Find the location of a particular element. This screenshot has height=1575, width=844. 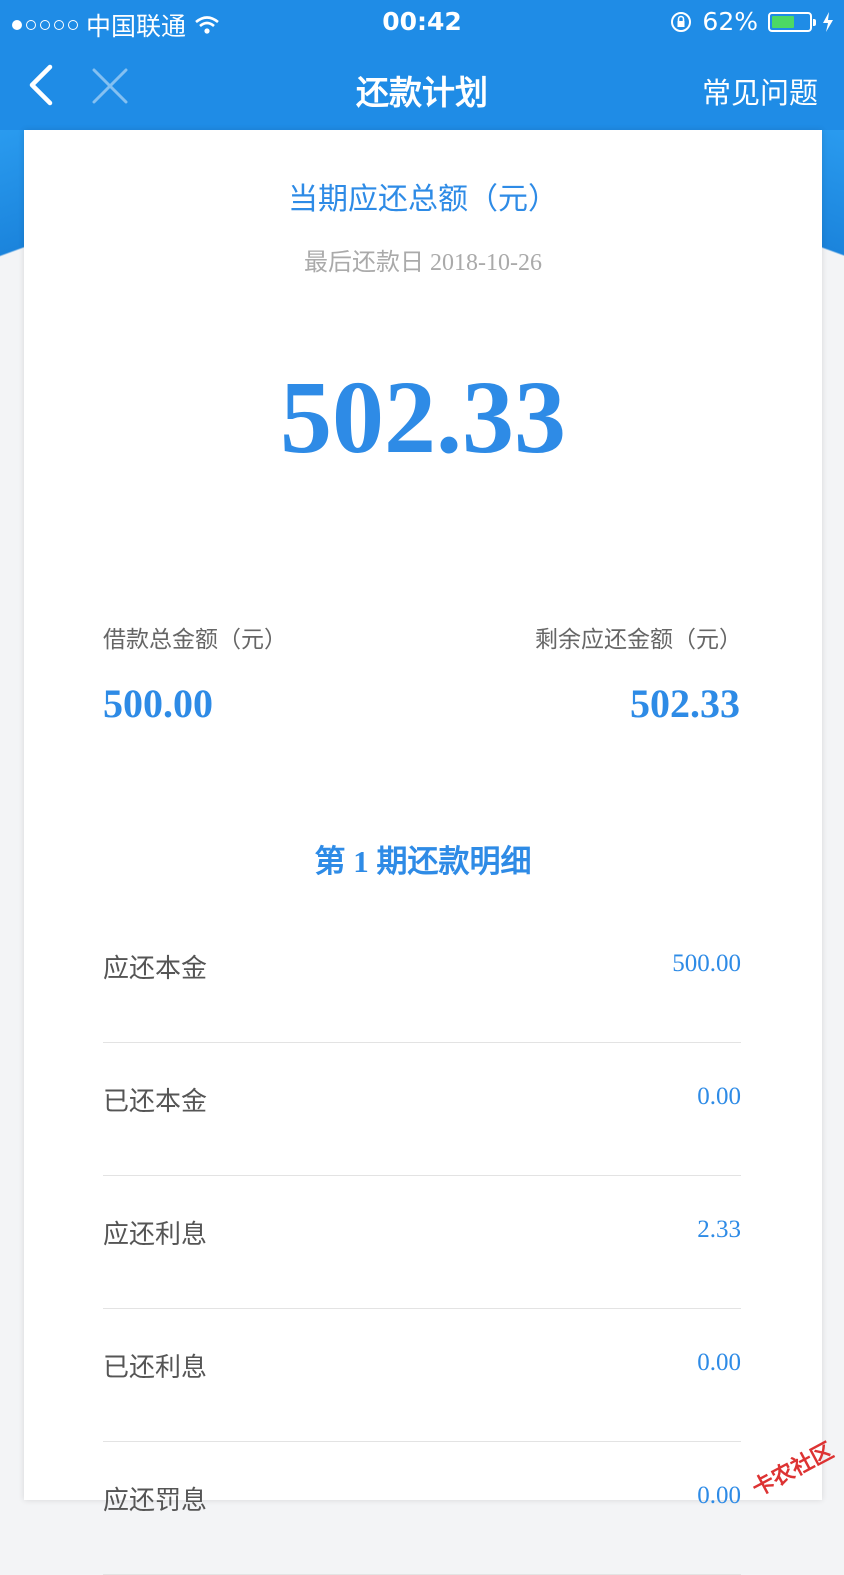

detail-row-interest-due: 应还利息 2.33 is located at coordinates (422, 1242).